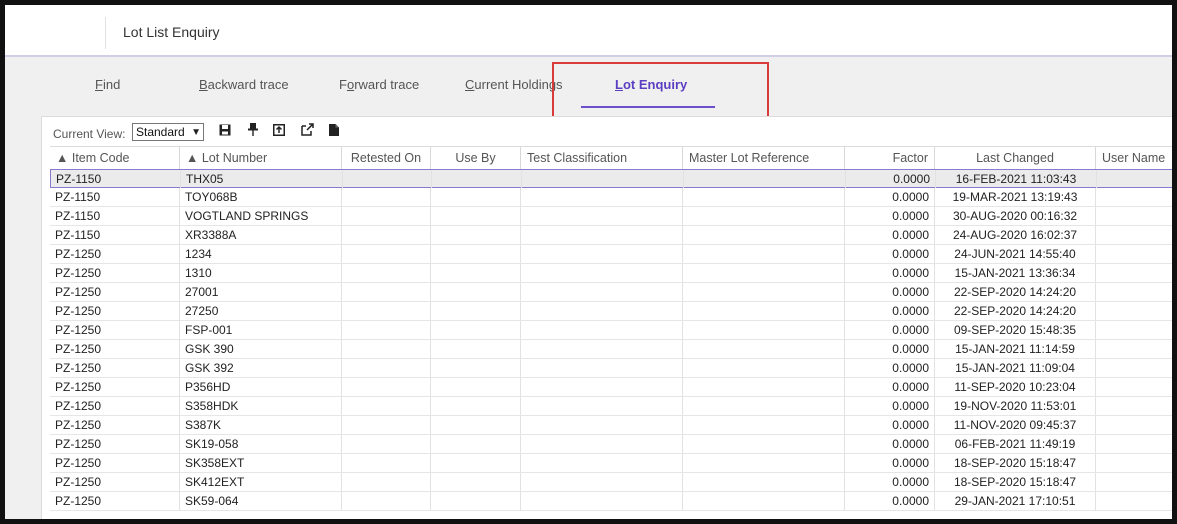 The width and height of the screenshot is (1177, 524). Describe the element at coordinates (1134, 158) in the screenshot. I see `column-header-user-name: User Name` at that location.